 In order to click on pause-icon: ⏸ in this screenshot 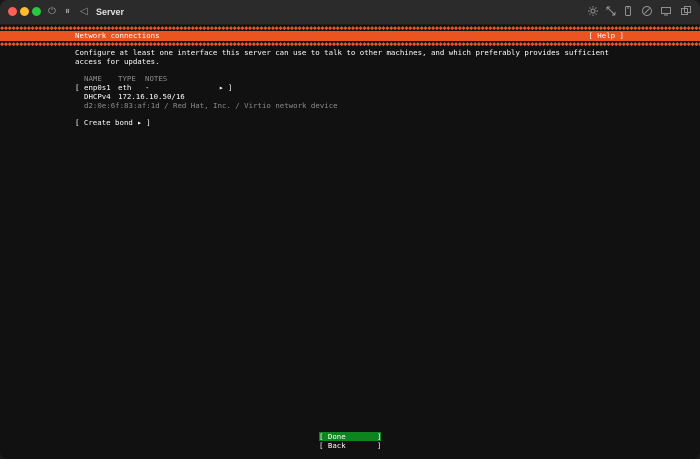, I will do `click(67, 12)`.